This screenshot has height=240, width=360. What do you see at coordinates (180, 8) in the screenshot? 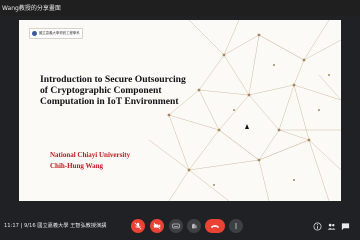
I see `top-bar: Wang教授的分享畫面` at bounding box center [180, 8].